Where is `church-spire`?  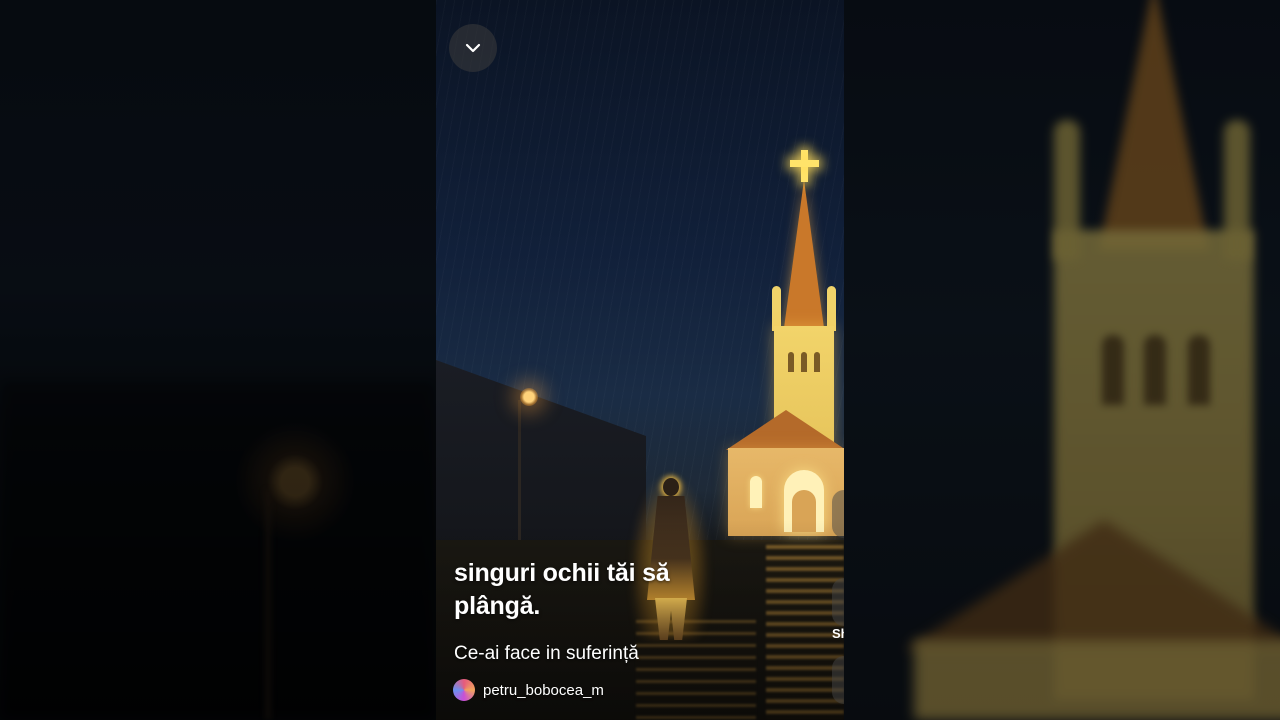 church-spire is located at coordinates (804, 254).